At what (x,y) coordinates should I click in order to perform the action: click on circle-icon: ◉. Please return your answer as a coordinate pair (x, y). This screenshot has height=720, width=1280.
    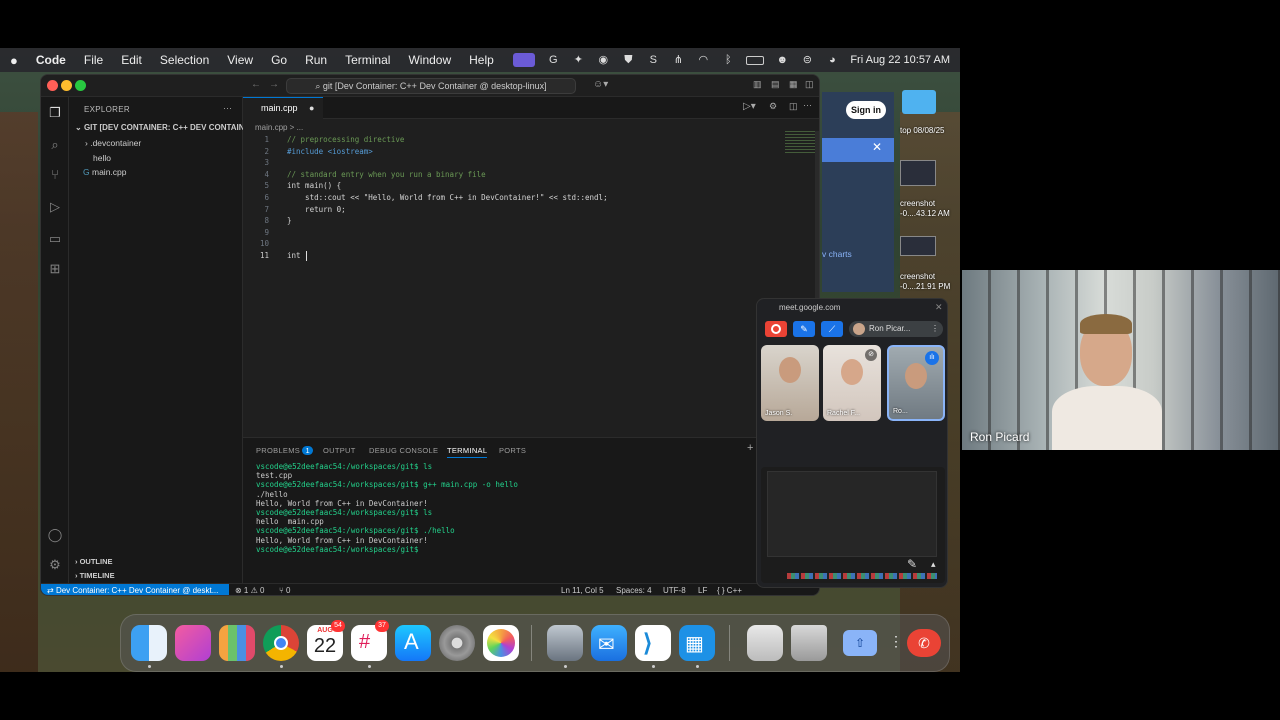
    Looking at the image, I should click on (603, 60).